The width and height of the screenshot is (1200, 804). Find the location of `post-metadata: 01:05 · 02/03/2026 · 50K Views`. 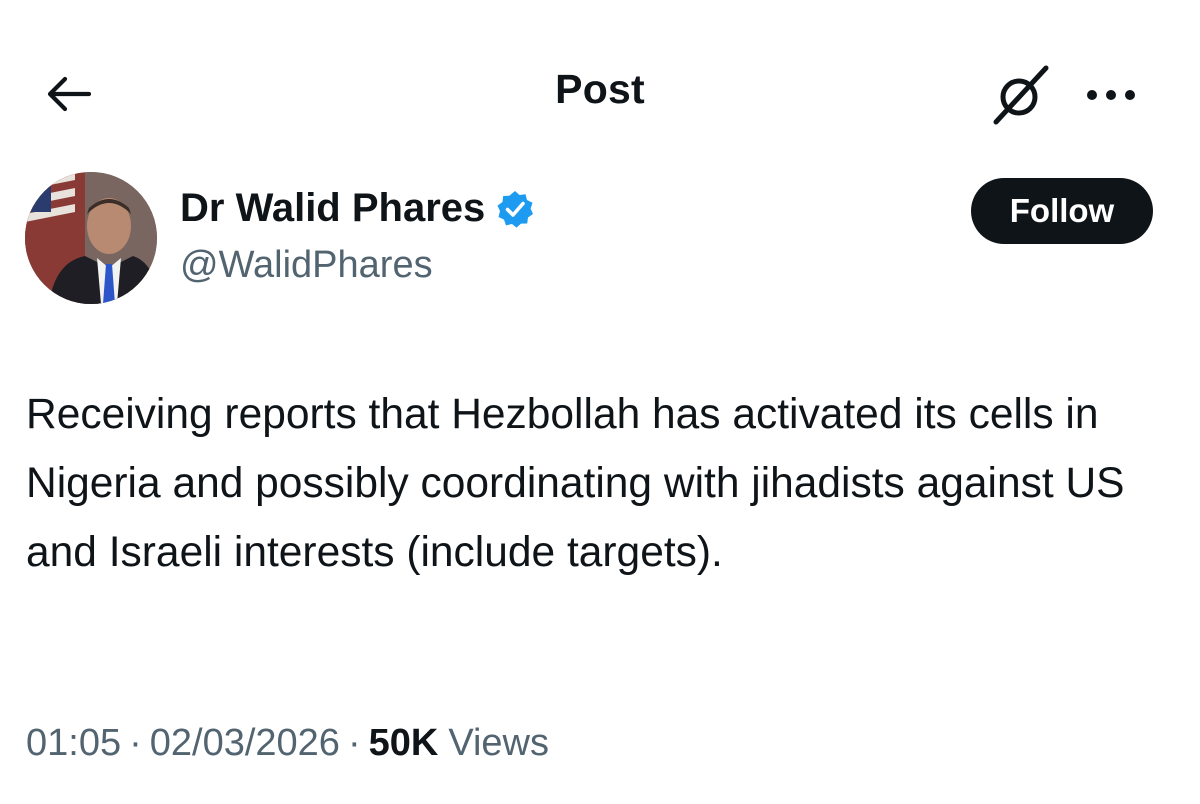

post-metadata: 01:05 · 02/03/2026 · 50K Views is located at coordinates (287, 743).